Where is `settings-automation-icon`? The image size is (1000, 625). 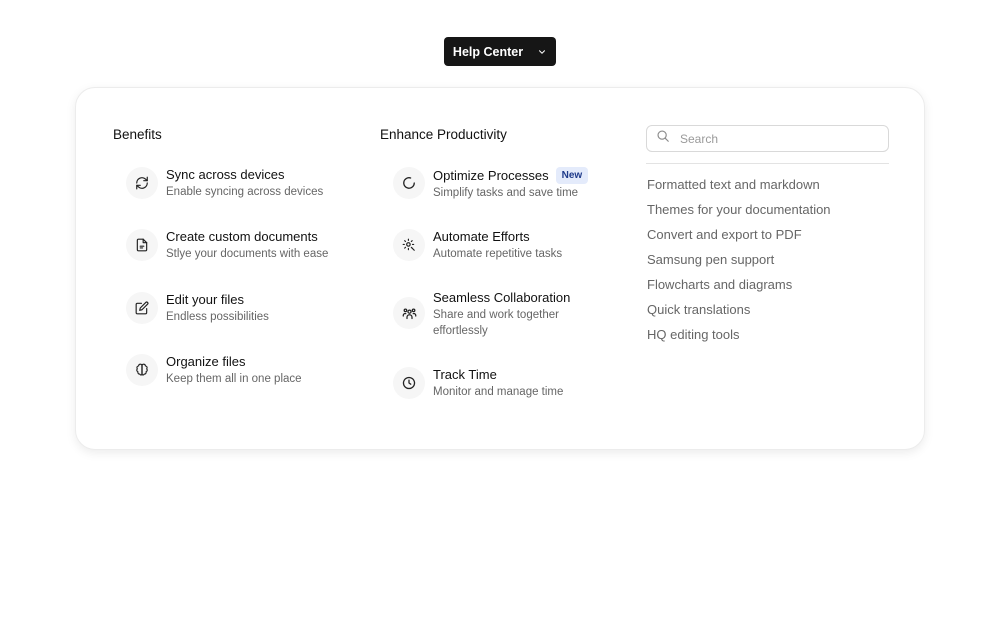 settings-automation-icon is located at coordinates (409, 245).